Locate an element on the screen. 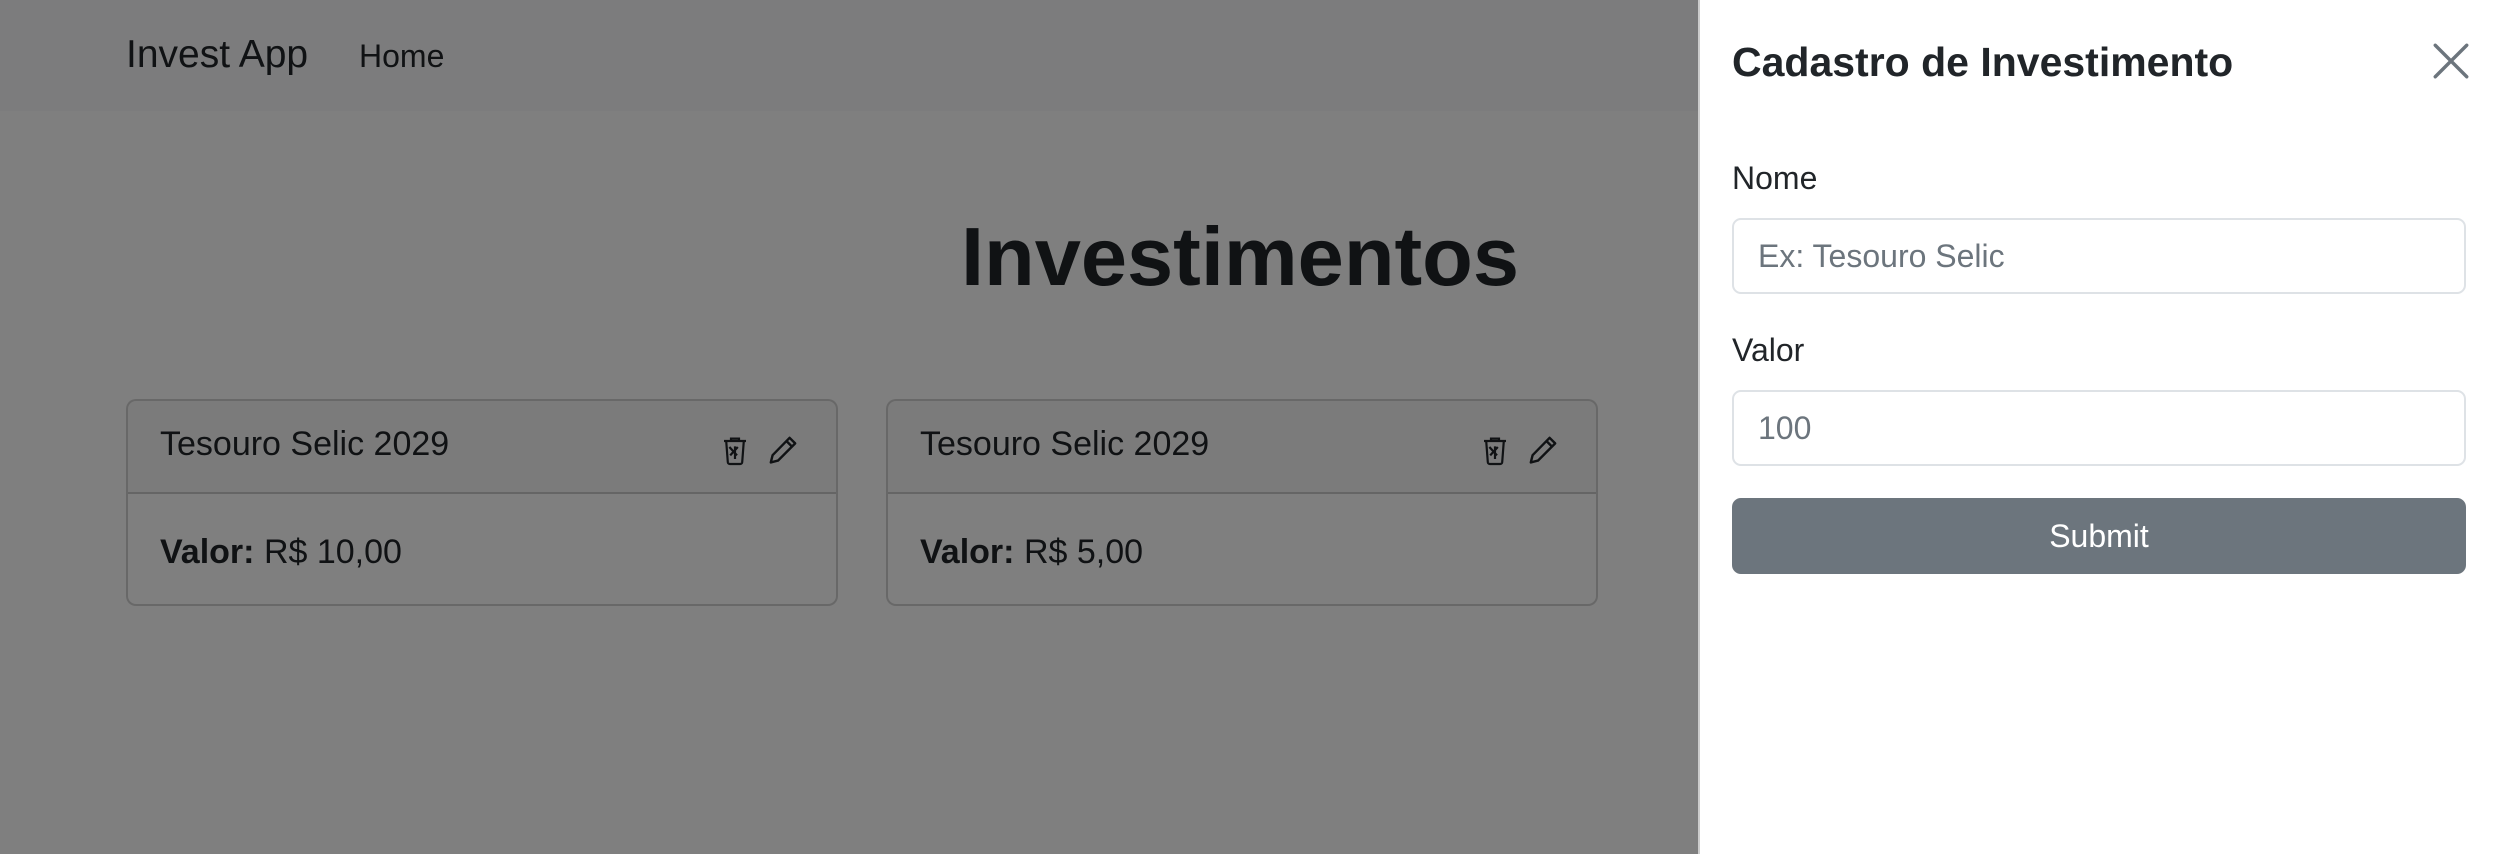 The height and width of the screenshot is (854, 2496). valor-input is located at coordinates (2099, 428).